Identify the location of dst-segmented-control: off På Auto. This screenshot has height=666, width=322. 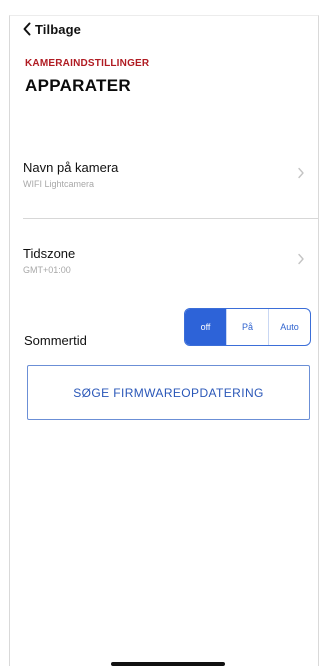
(247, 327).